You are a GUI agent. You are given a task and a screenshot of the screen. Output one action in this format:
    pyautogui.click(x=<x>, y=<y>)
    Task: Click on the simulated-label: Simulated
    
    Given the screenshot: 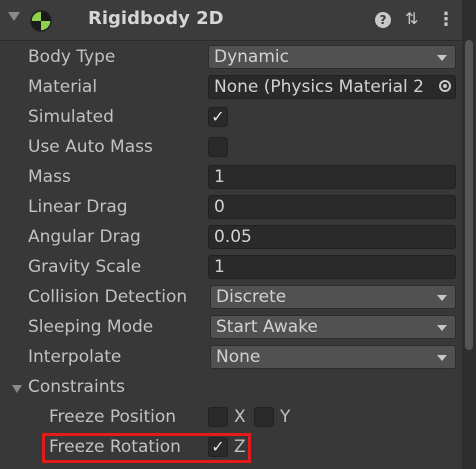 What is the action you would take?
    pyautogui.click(x=71, y=117)
    